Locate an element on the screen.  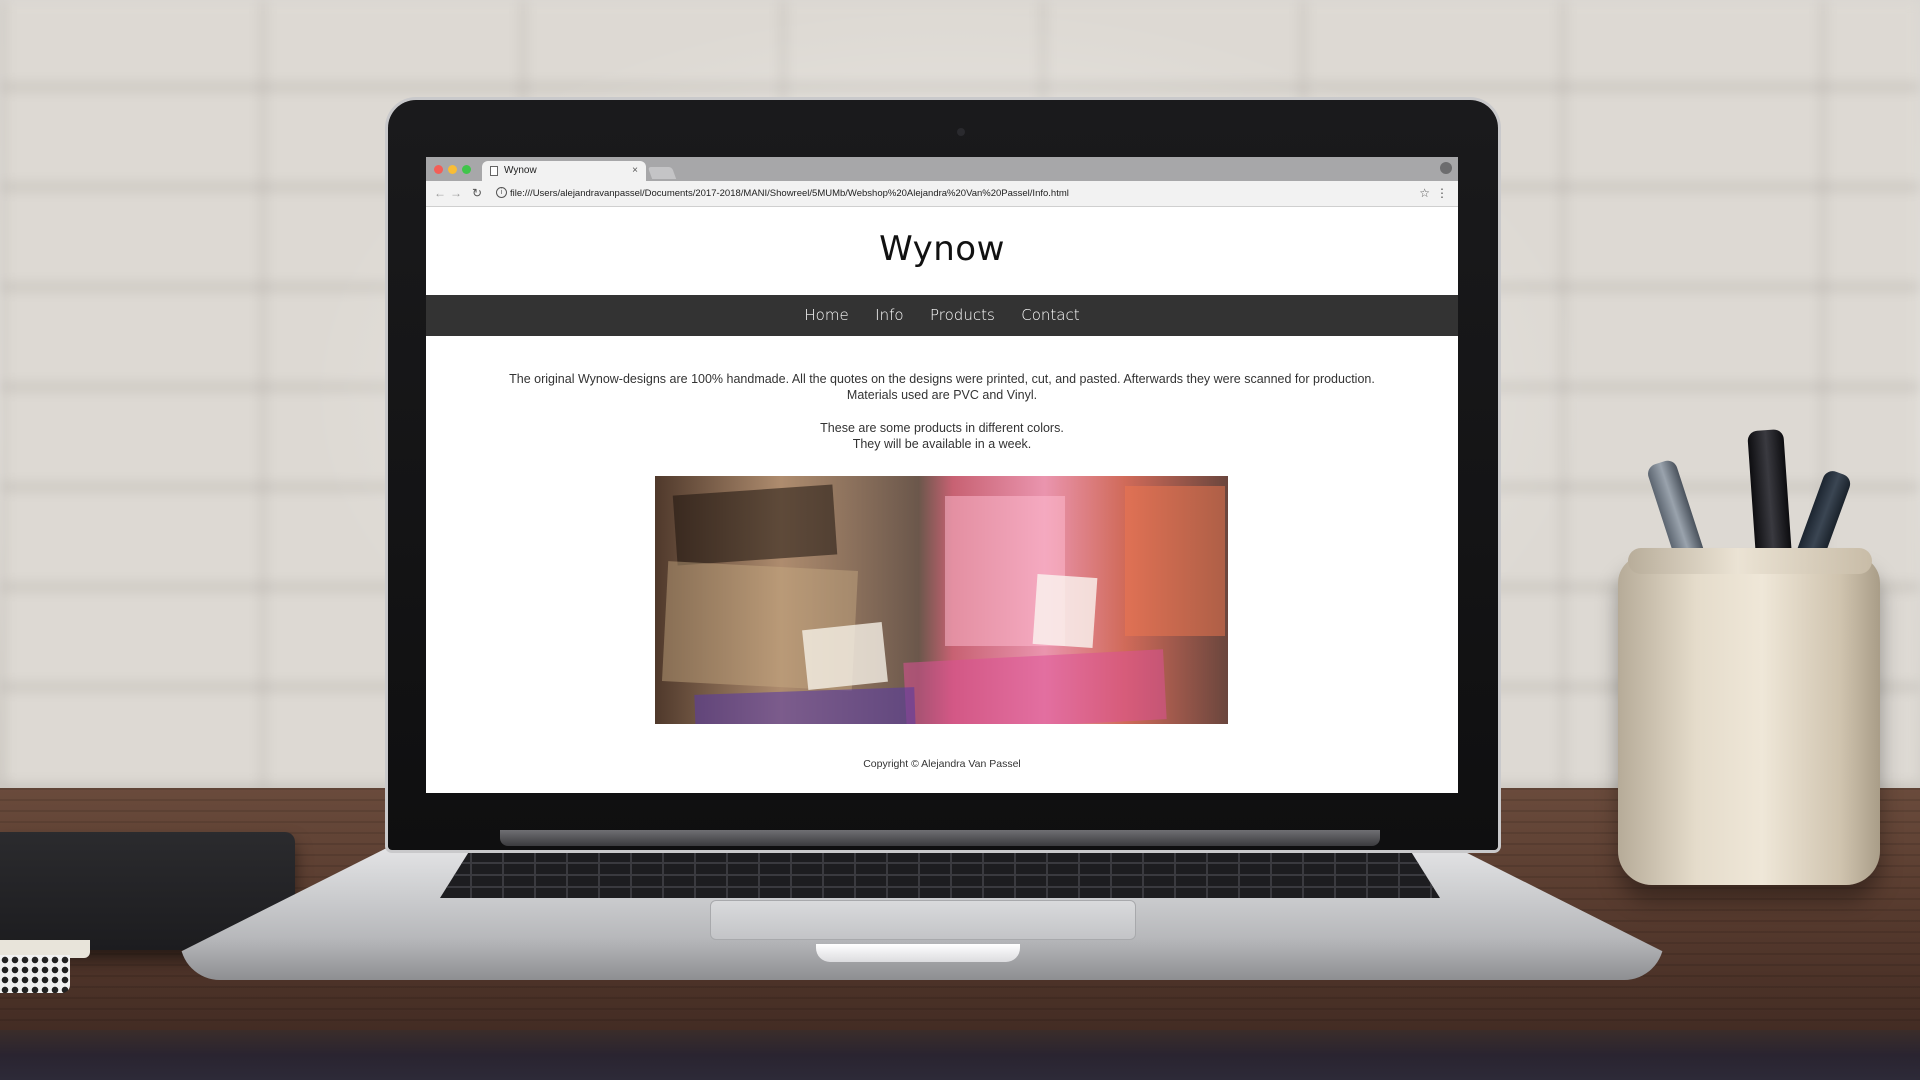
browser-menu-icon: ⋮ is located at coordinates (1442, 193).